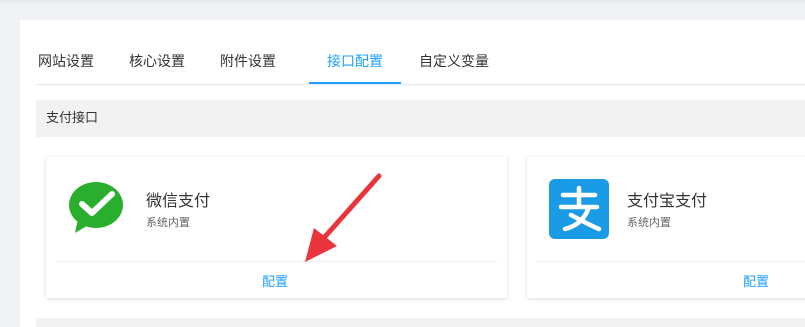 The image size is (805, 327). Describe the element at coordinates (355, 68) in the screenshot. I see `tab-interface-config: 接口配置` at that location.